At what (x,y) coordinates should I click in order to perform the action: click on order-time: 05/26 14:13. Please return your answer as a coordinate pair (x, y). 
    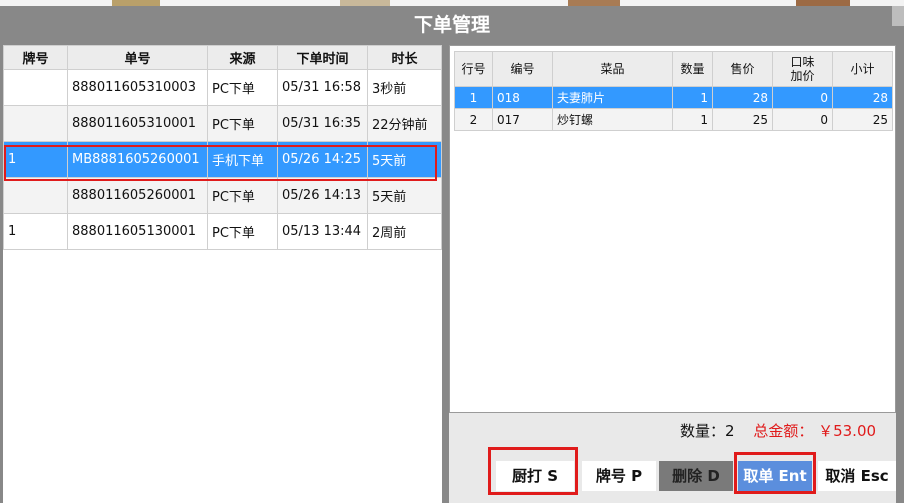
    Looking at the image, I should click on (322, 195).